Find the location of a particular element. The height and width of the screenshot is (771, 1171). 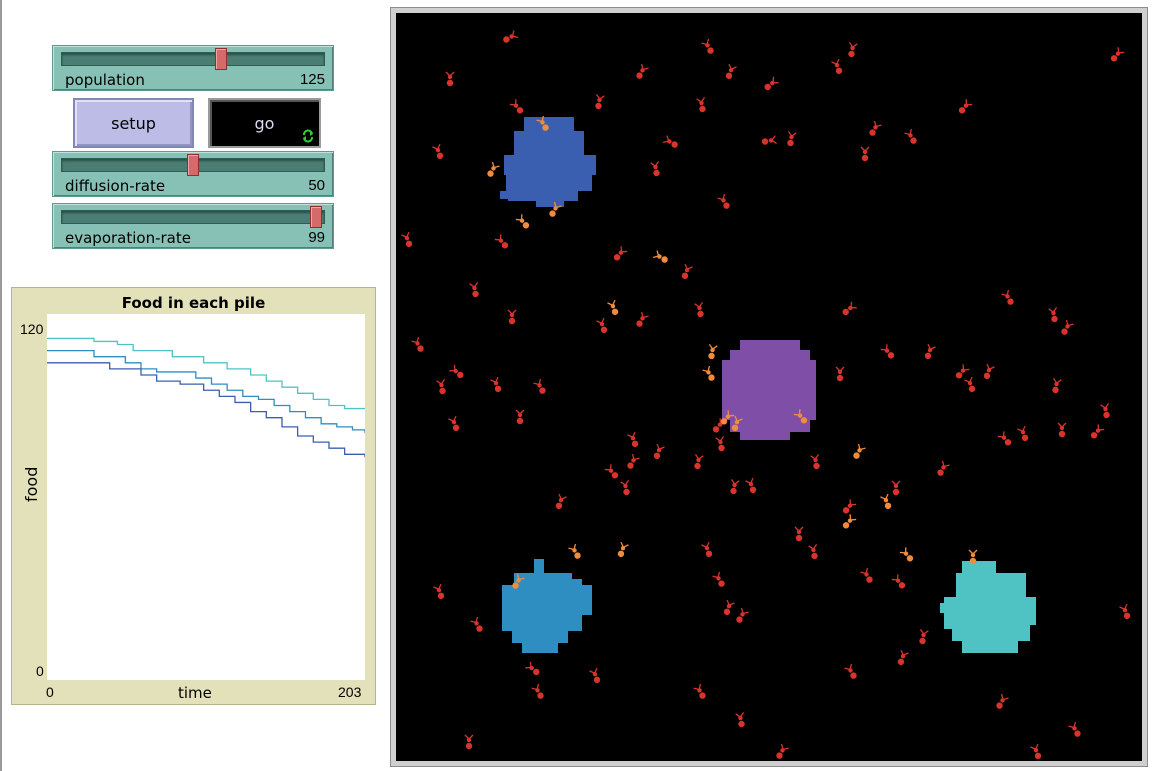

diffusion-rate-slider: diffusion-rate 50 is located at coordinates (193, 174).